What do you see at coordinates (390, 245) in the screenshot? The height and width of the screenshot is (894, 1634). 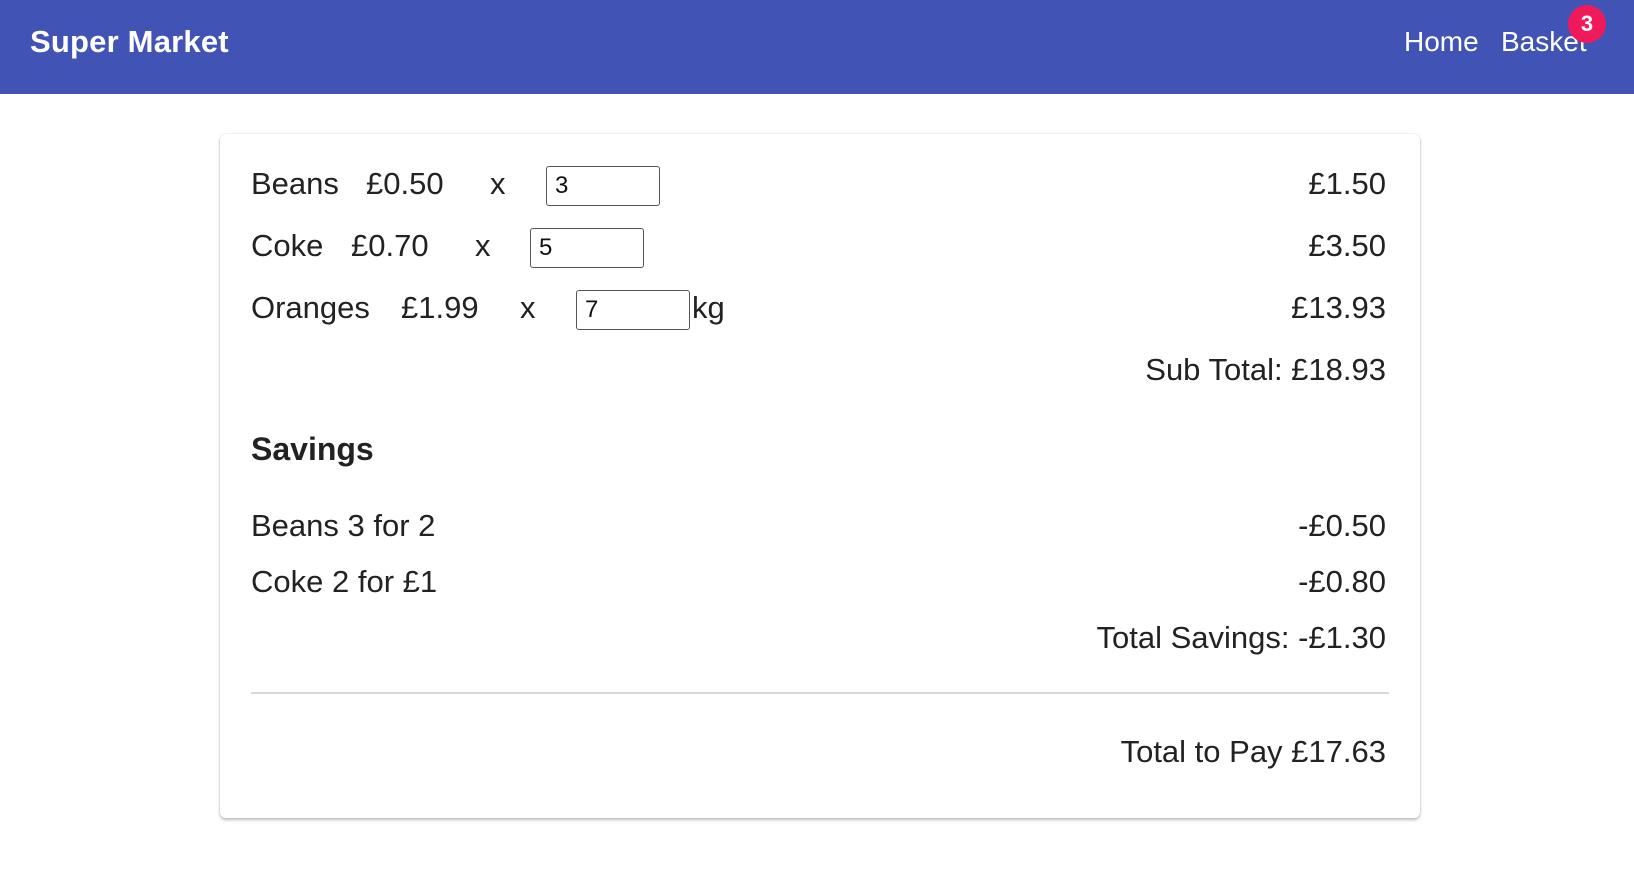 I see `item-price: £0.70` at bounding box center [390, 245].